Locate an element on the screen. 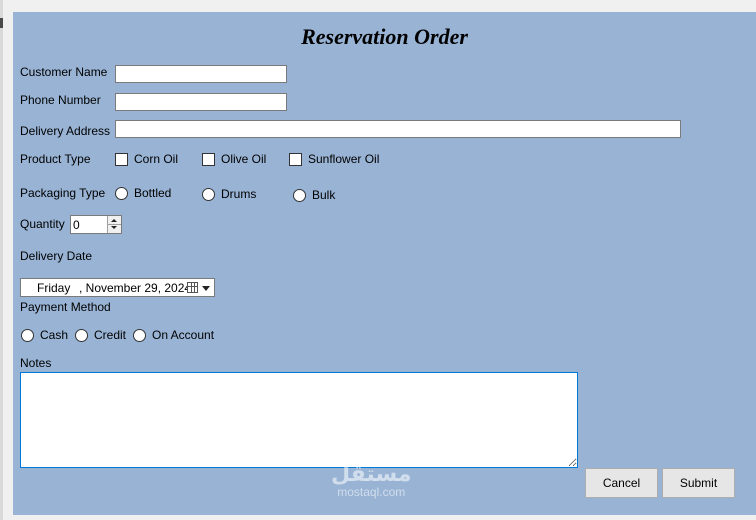 The width and height of the screenshot is (756, 520). bulk-label: Bulk is located at coordinates (324, 195).